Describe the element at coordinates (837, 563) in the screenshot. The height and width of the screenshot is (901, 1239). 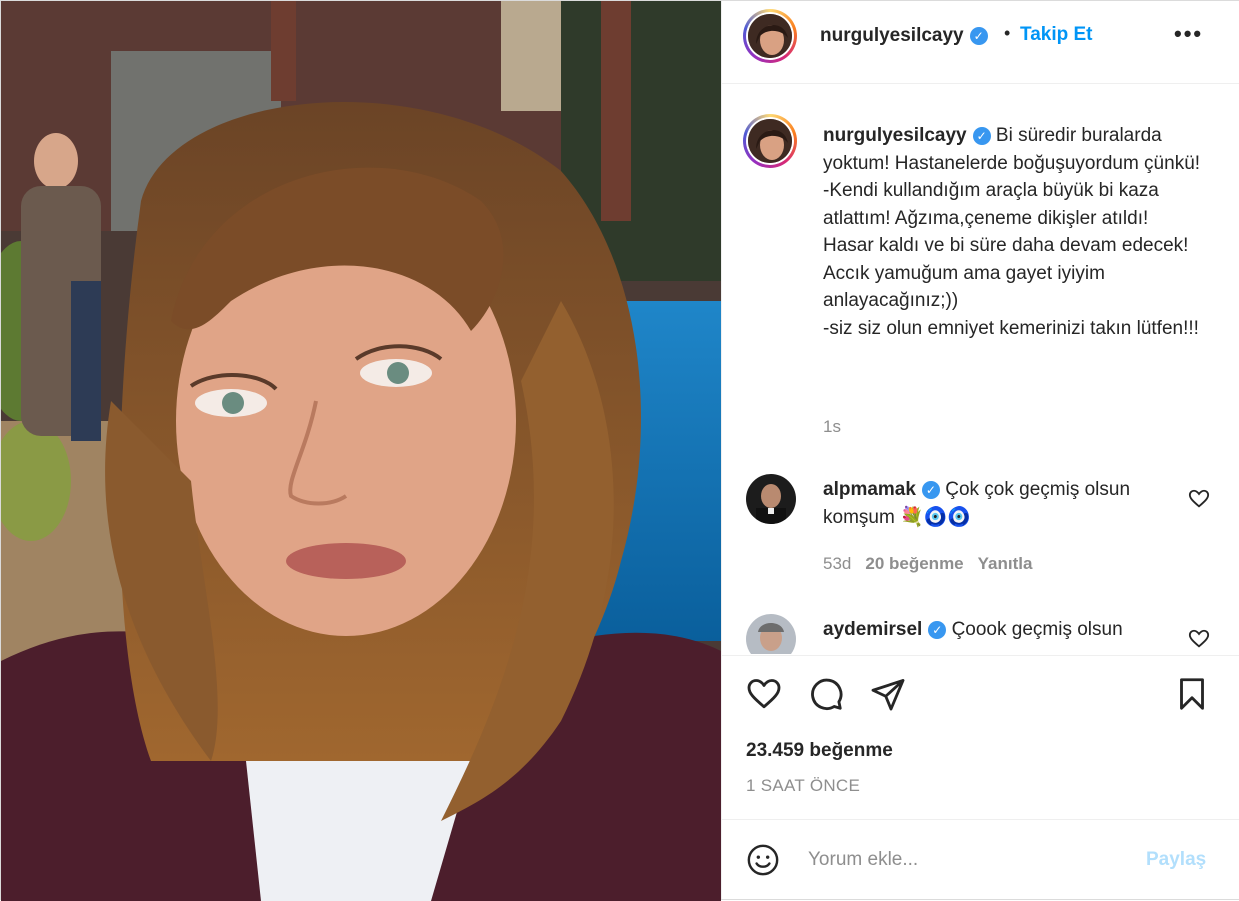
I see `comment-time: 53d` at that location.